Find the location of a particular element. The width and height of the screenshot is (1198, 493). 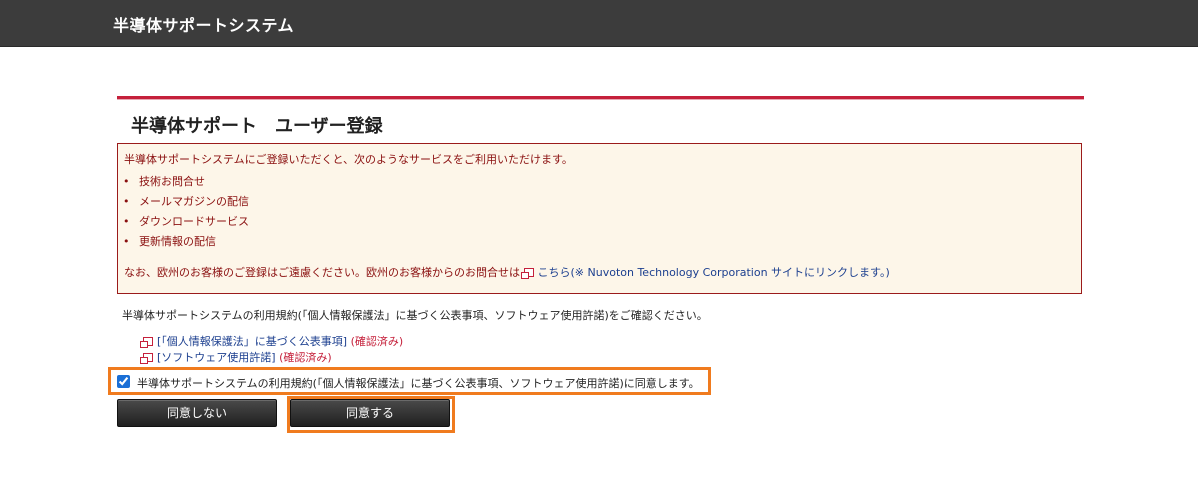

privacy-doc-row: [「個人情報保護法」に基づく公表事項] (確認済み) is located at coordinates (272, 341).